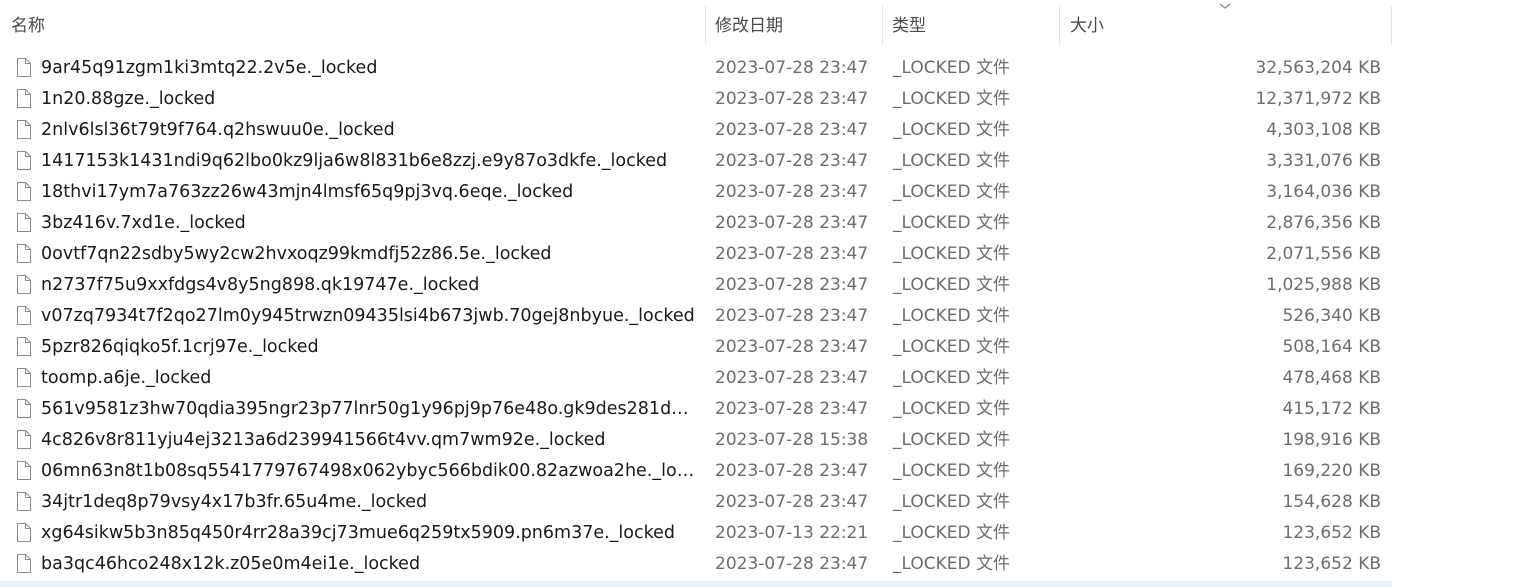 The width and height of the screenshot is (1535, 587). What do you see at coordinates (696, 584) in the screenshot?
I see `selected-row-highlight` at bounding box center [696, 584].